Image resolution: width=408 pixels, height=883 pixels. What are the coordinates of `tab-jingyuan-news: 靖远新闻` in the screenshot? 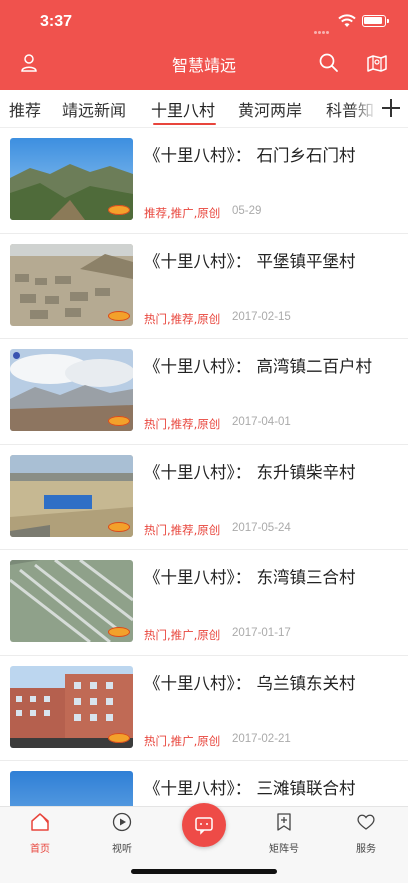 It's located at (94, 109).